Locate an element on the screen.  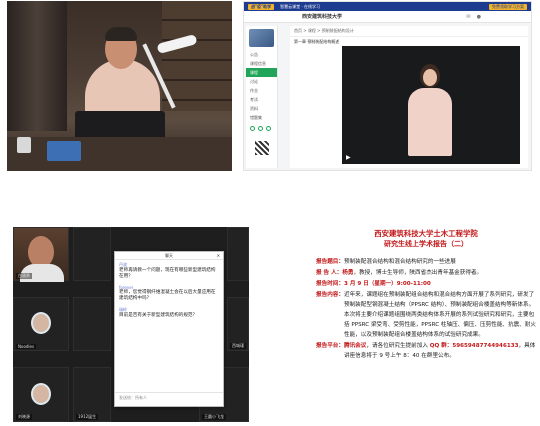
chat-text: 老师，您觉得钢纤维混凝土会在以后大量应用在建筑结构中吗？ is located at coordinates (167, 295).